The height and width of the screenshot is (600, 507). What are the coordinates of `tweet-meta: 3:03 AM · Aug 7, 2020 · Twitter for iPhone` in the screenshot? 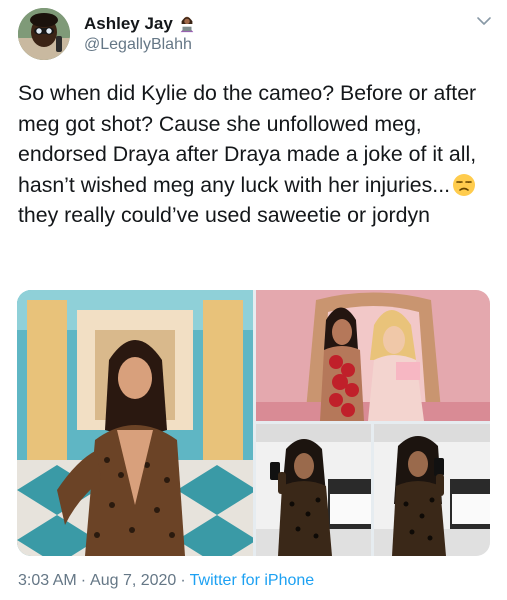 It's located at (166, 581).